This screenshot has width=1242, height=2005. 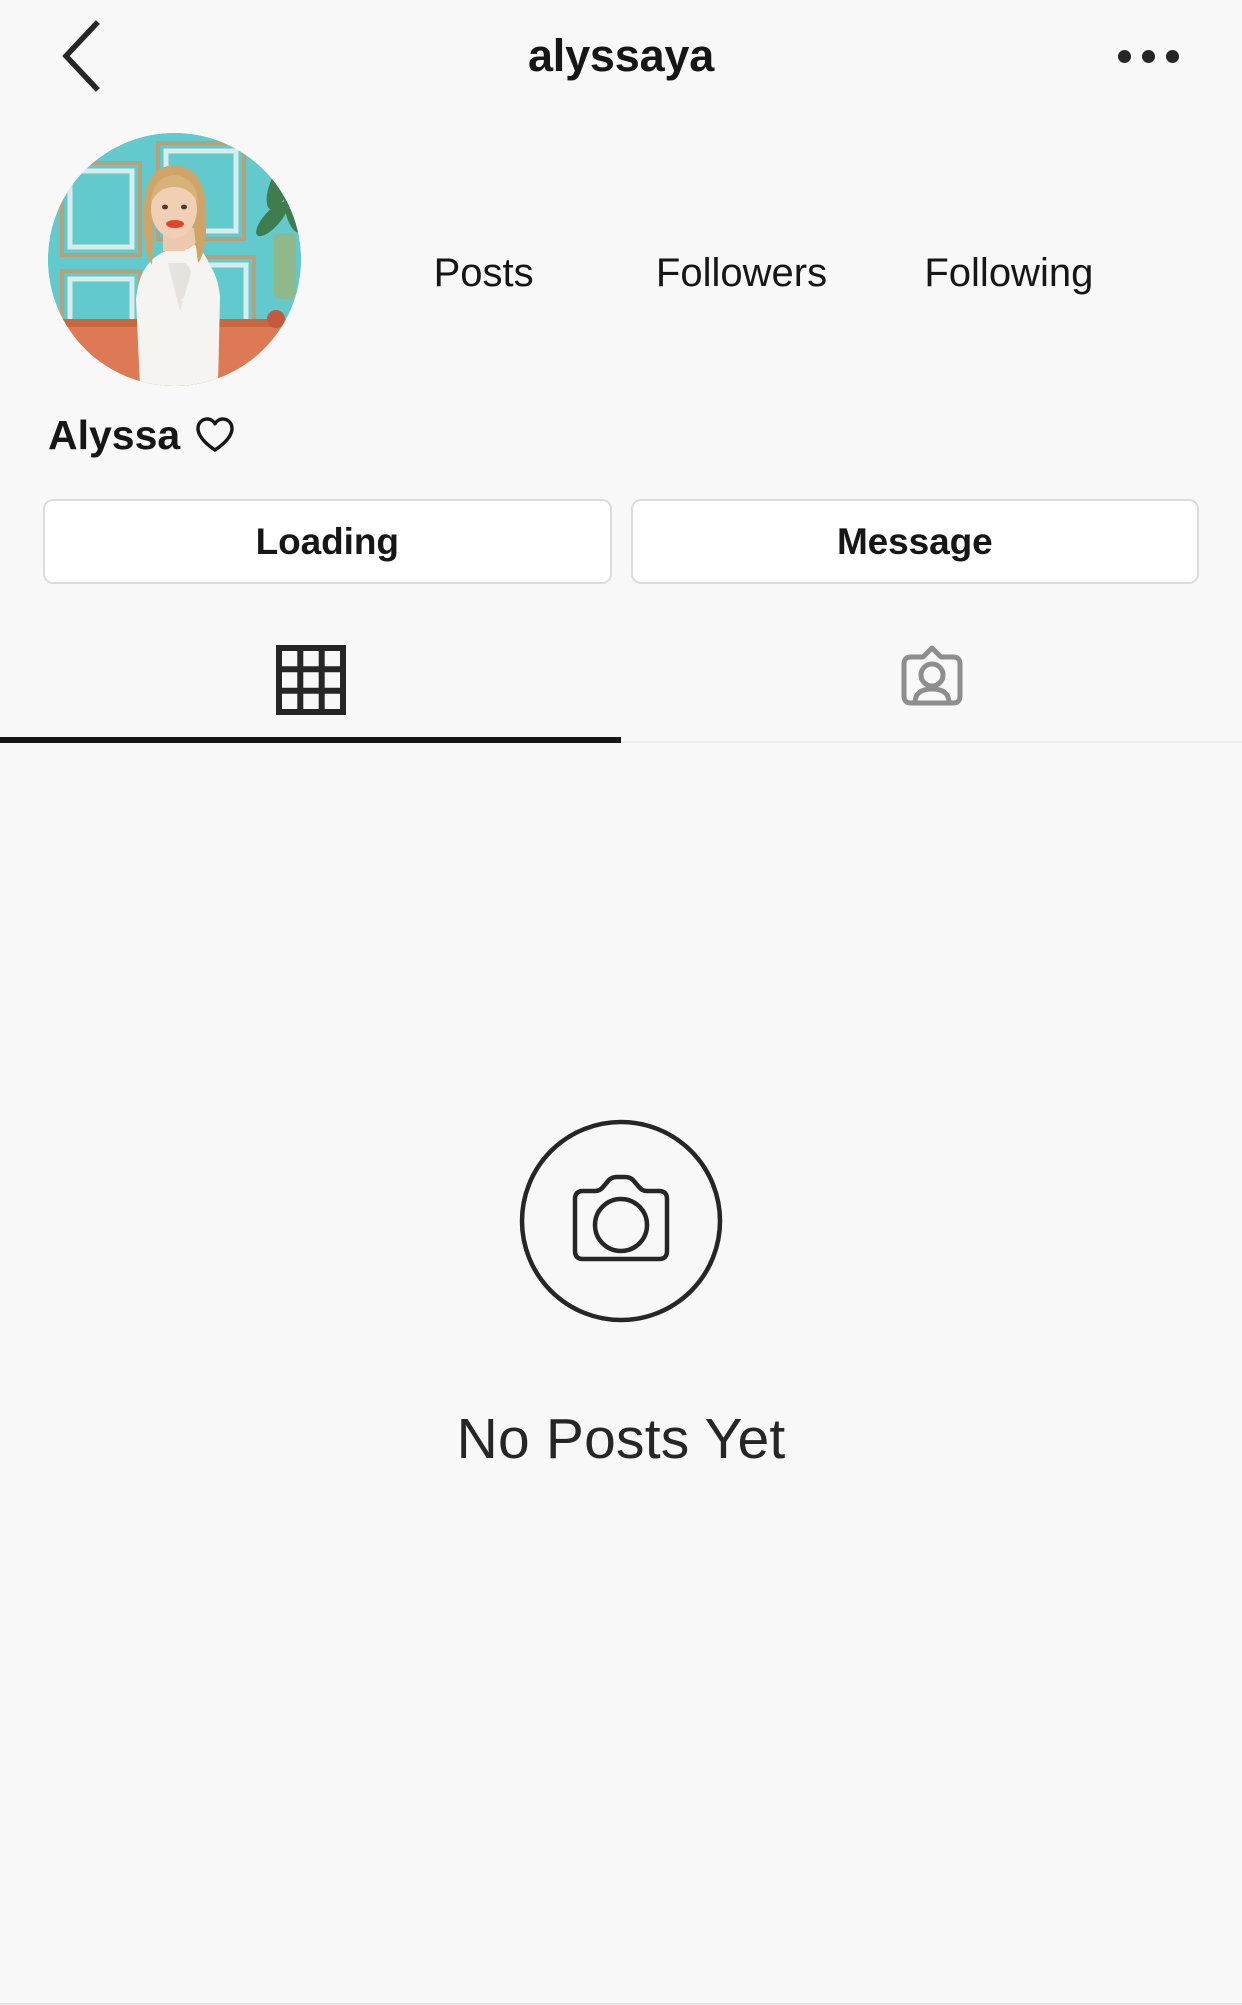 I want to click on tab-tagged, so click(x=931, y=682).